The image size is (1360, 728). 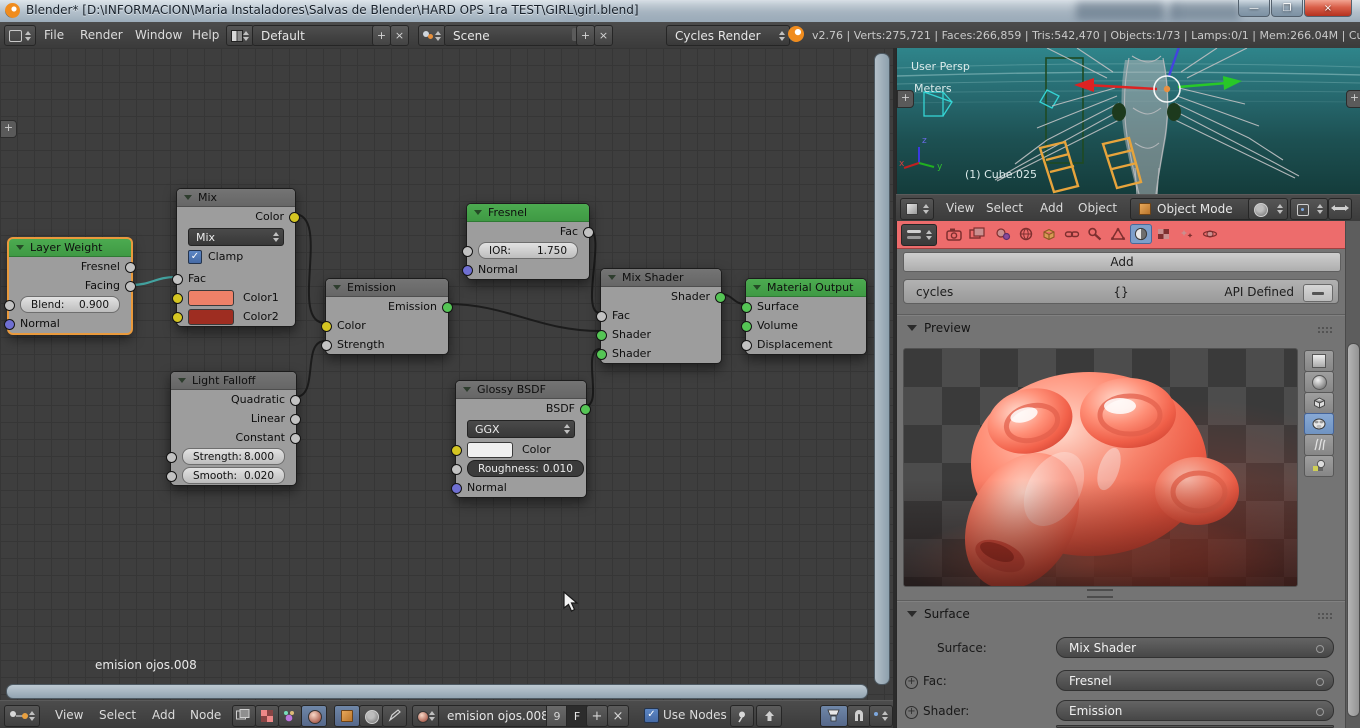 What do you see at coordinates (1100, 593) in the screenshot?
I see `panel-resize-grip` at bounding box center [1100, 593].